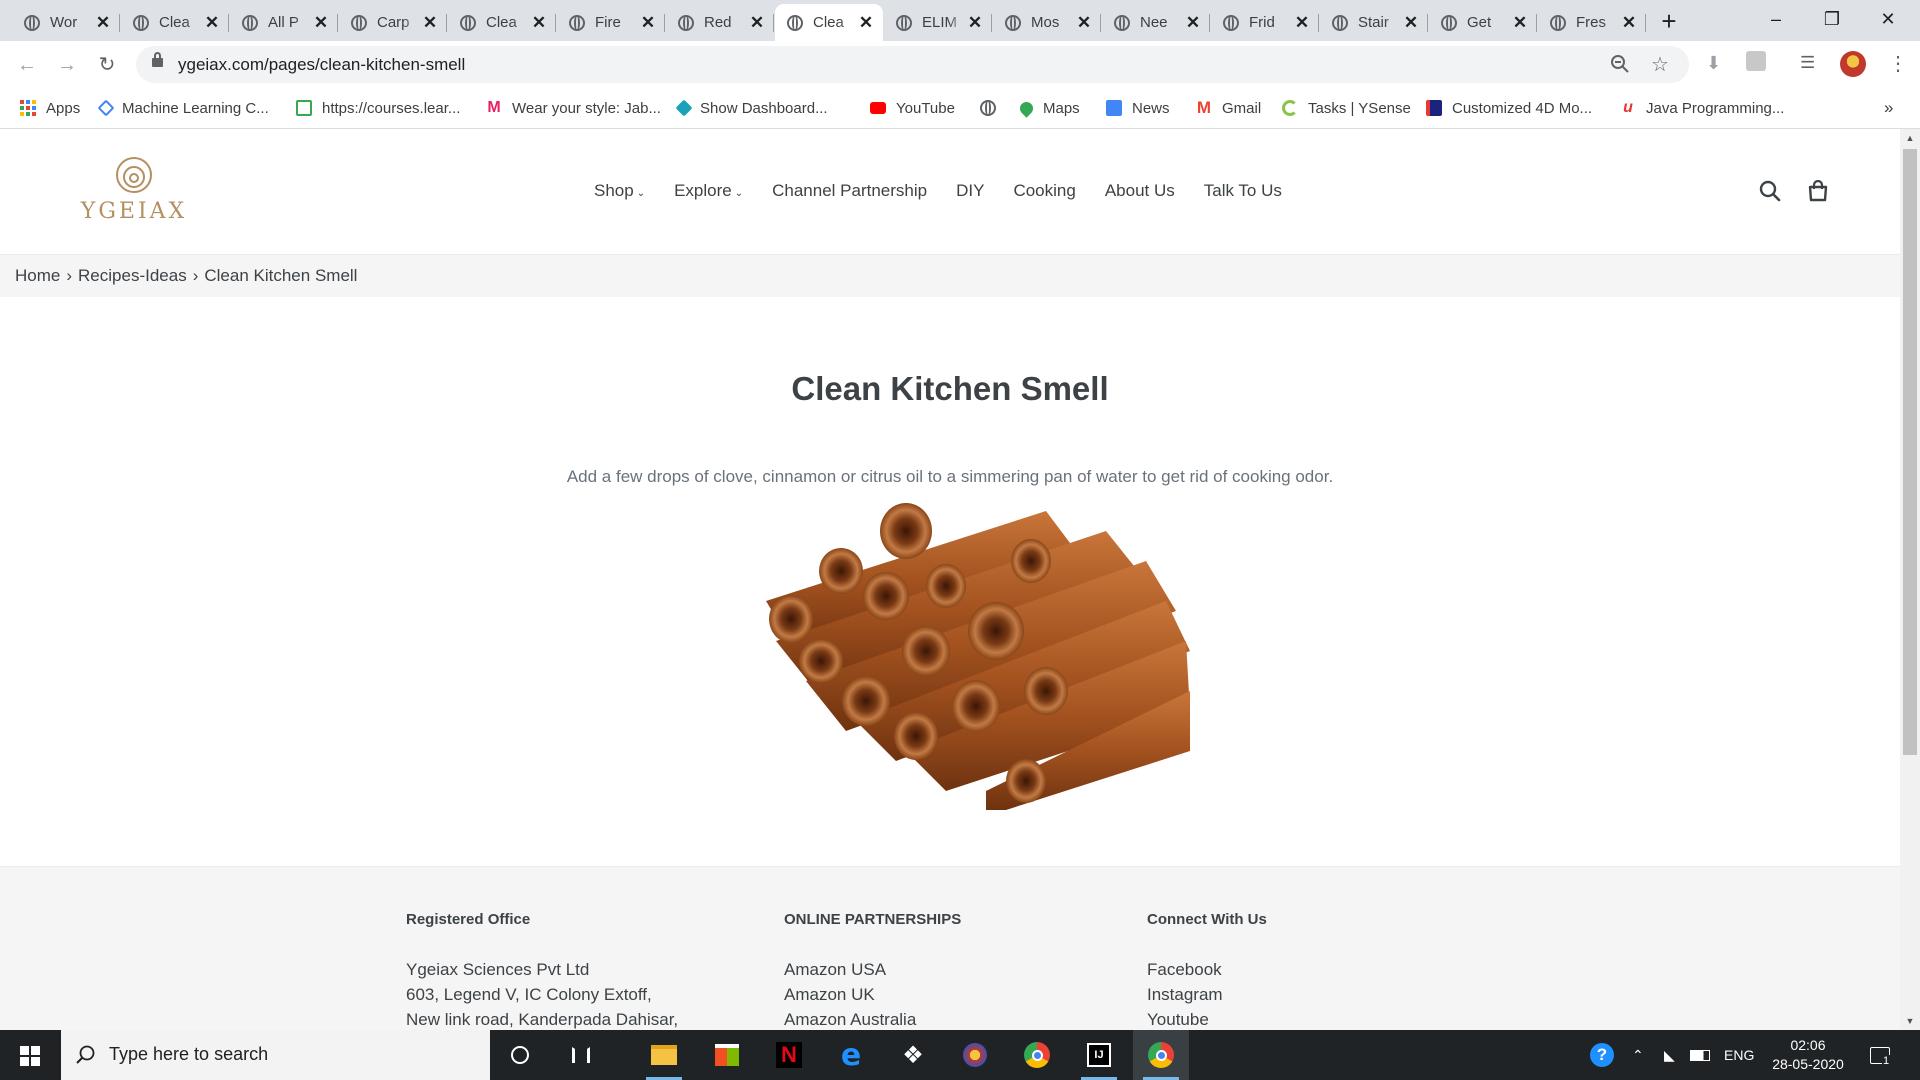 The width and height of the screenshot is (1920, 1080). Describe the element at coordinates (1910, 1021) in the screenshot. I see `scroll-down-arrow: ▼` at that location.